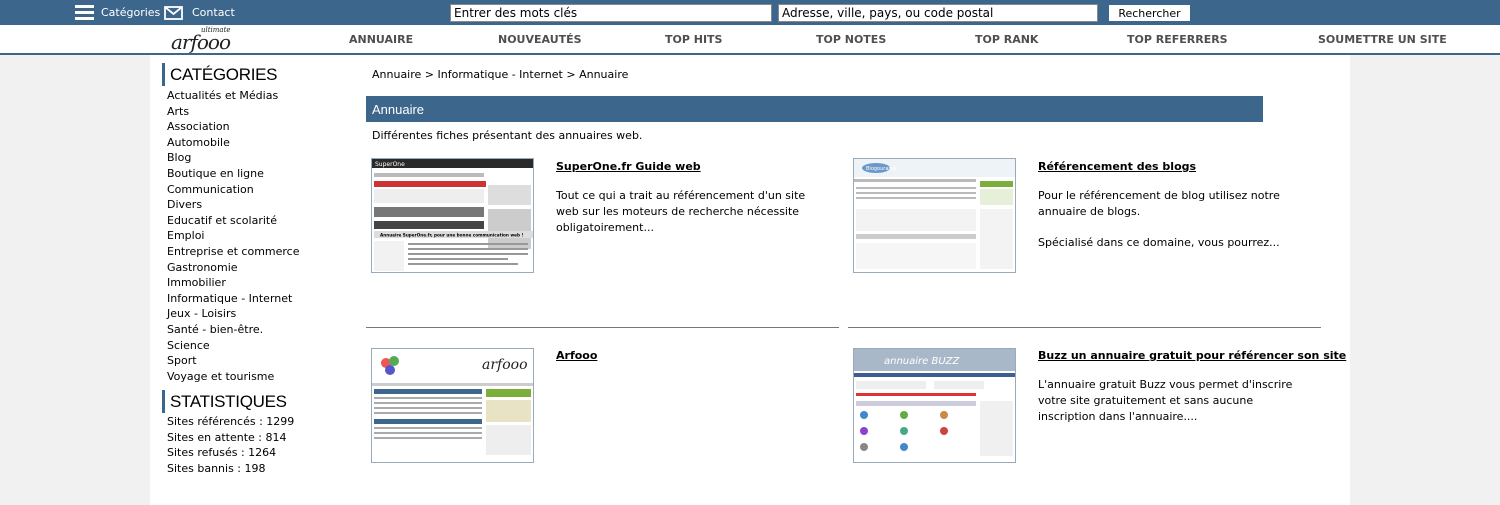 The height and width of the screenshot is (505, 1500). I want to click on entry-thumbnail-blogs: Blogourama, so click(934, 215).